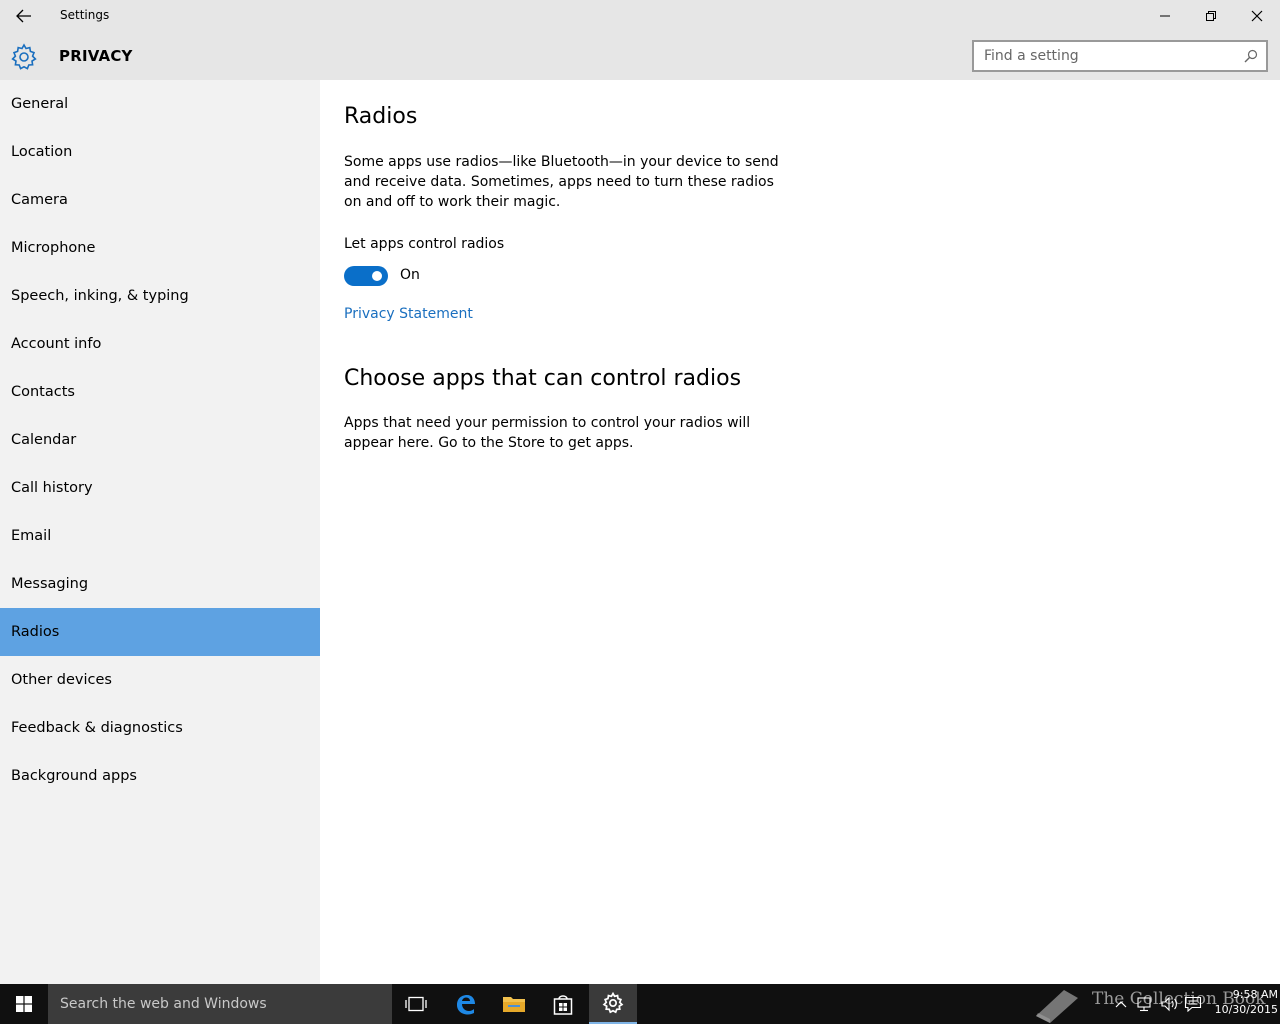  I want to click on taskbar-search-box: Search the web and Windows, so click(220, 1004).